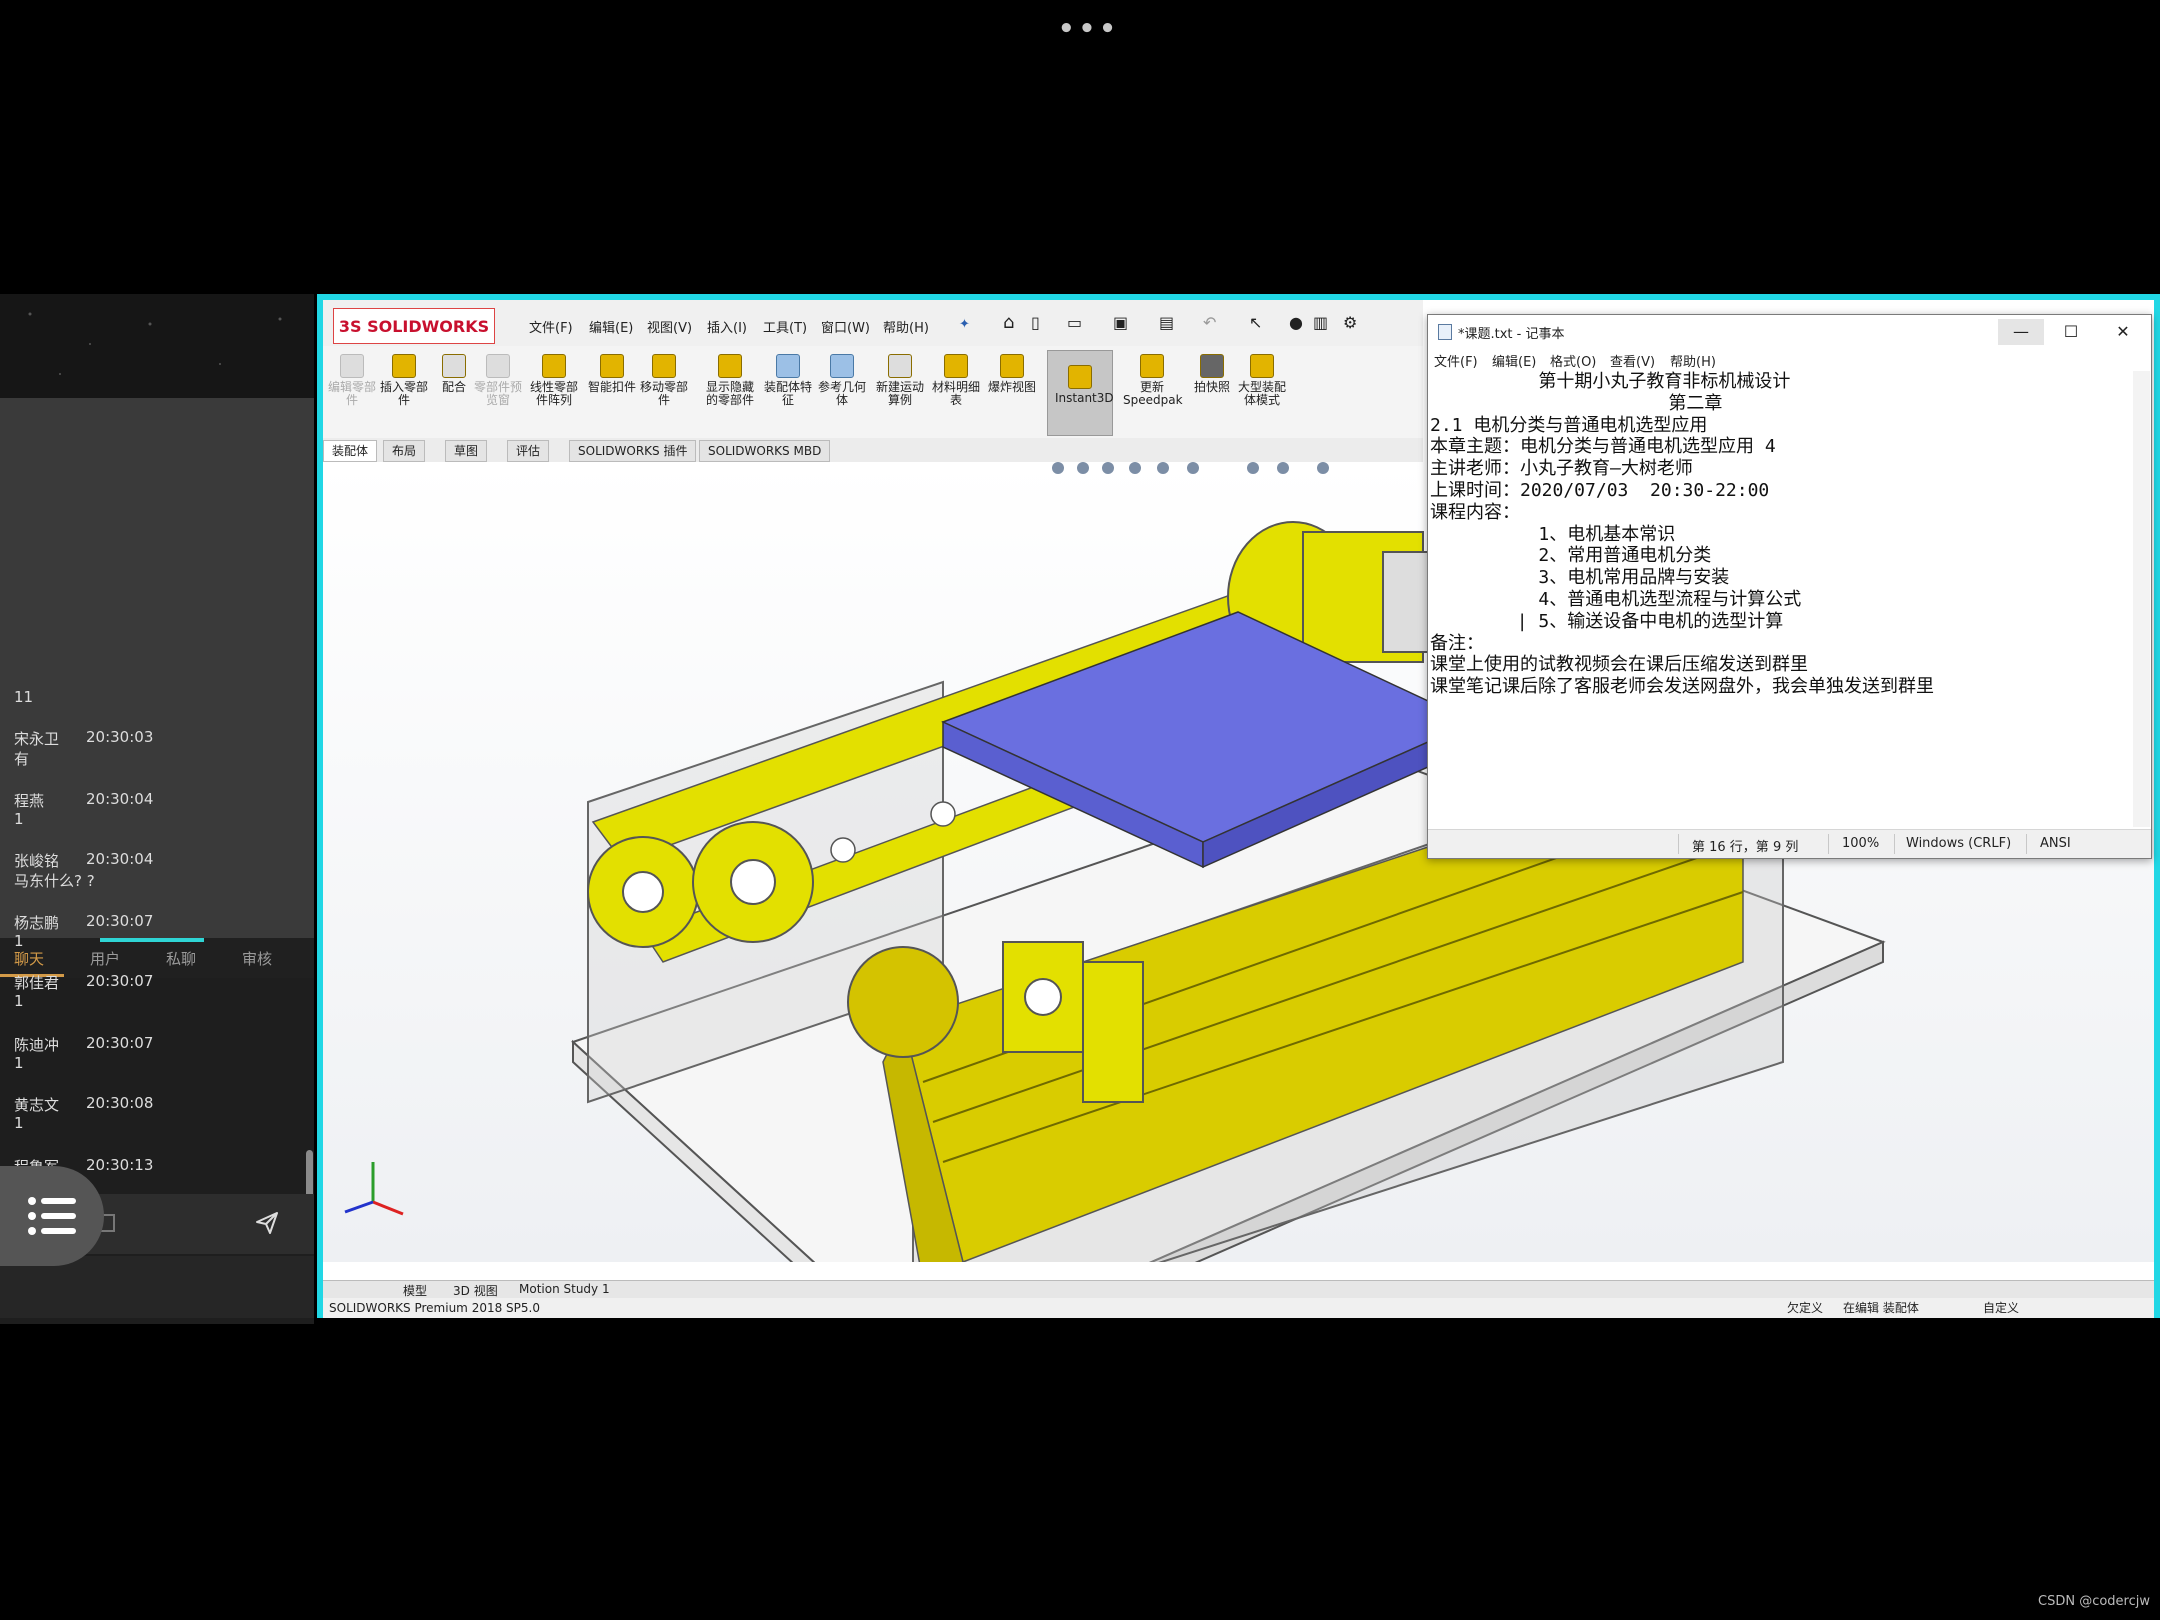 This screenshot has width=2160, height=1620. I want to click on new-document-icon: ▯, so click(1035, 322).